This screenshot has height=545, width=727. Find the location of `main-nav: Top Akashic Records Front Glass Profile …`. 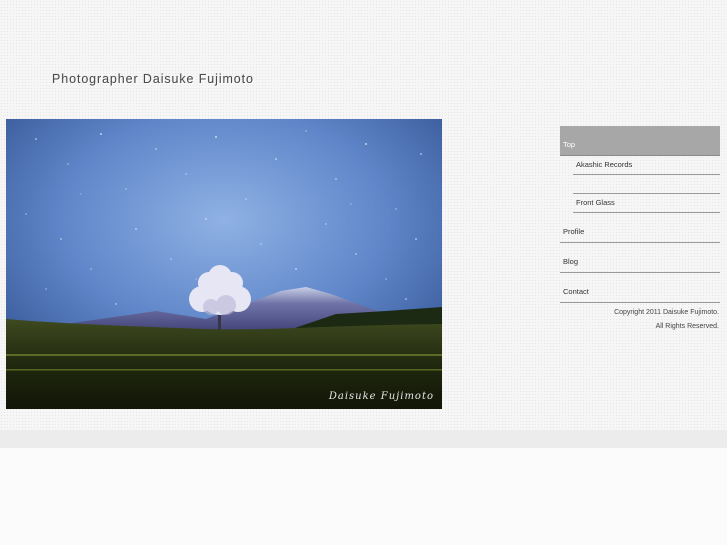

main-nav: Top Akashic Records Front Glass Profile … is located at coordinates (640, 214).